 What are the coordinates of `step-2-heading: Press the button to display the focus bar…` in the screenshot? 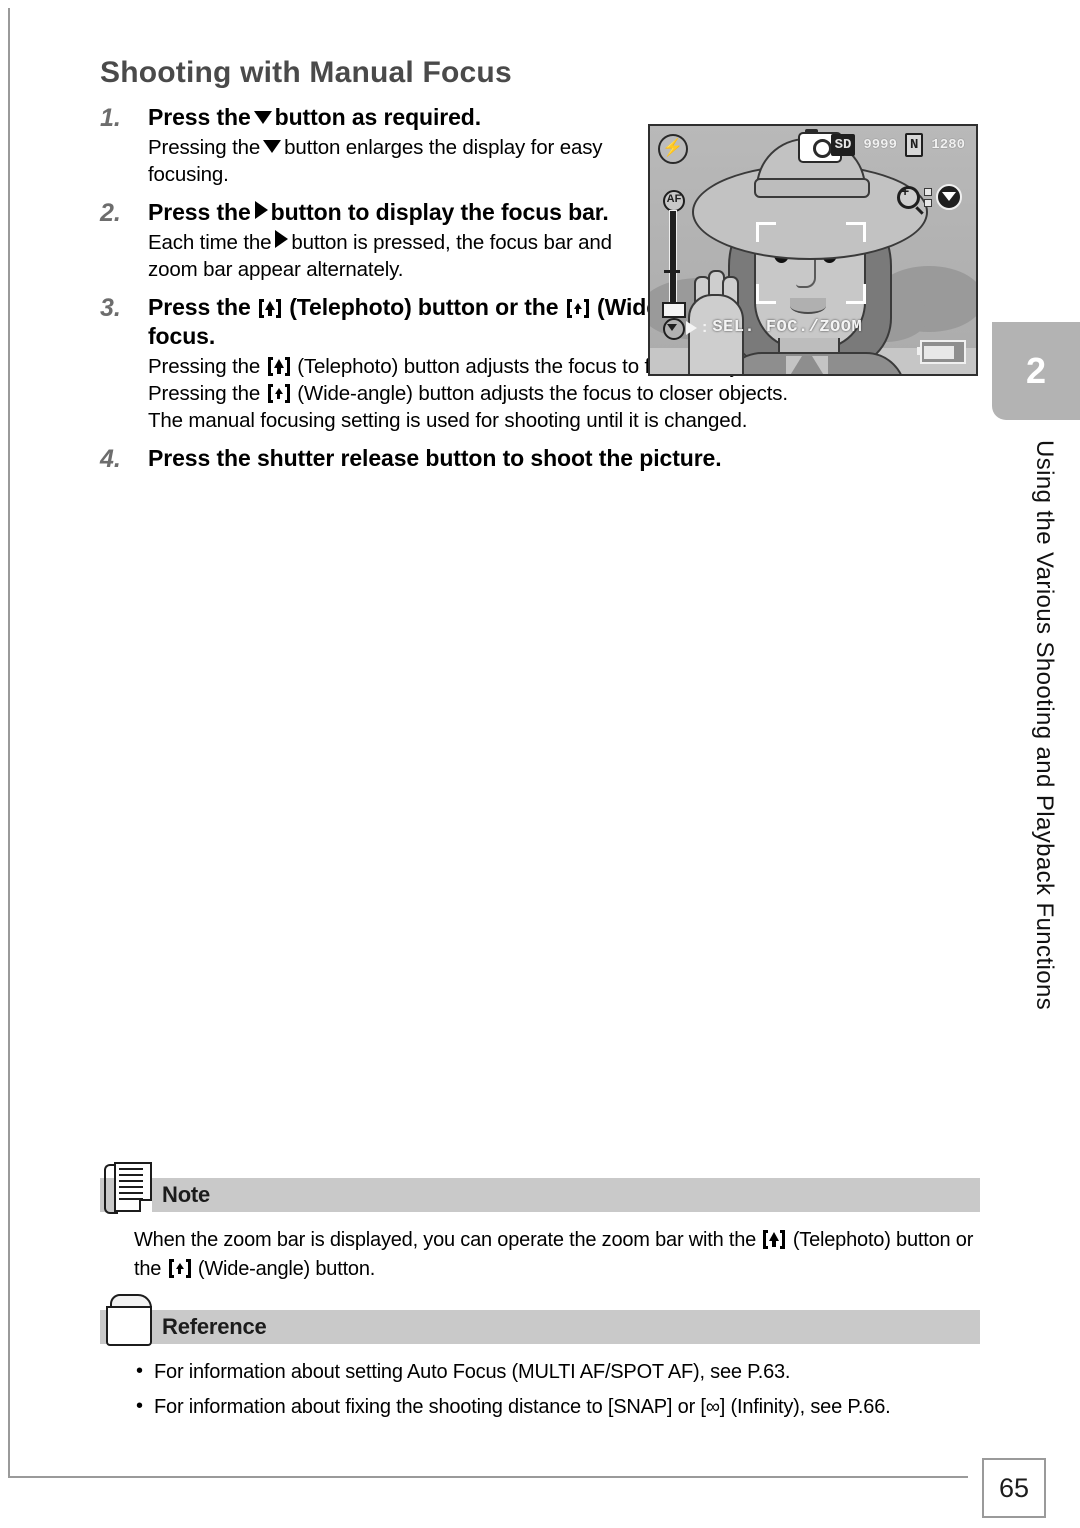 It's located at (398, 212).